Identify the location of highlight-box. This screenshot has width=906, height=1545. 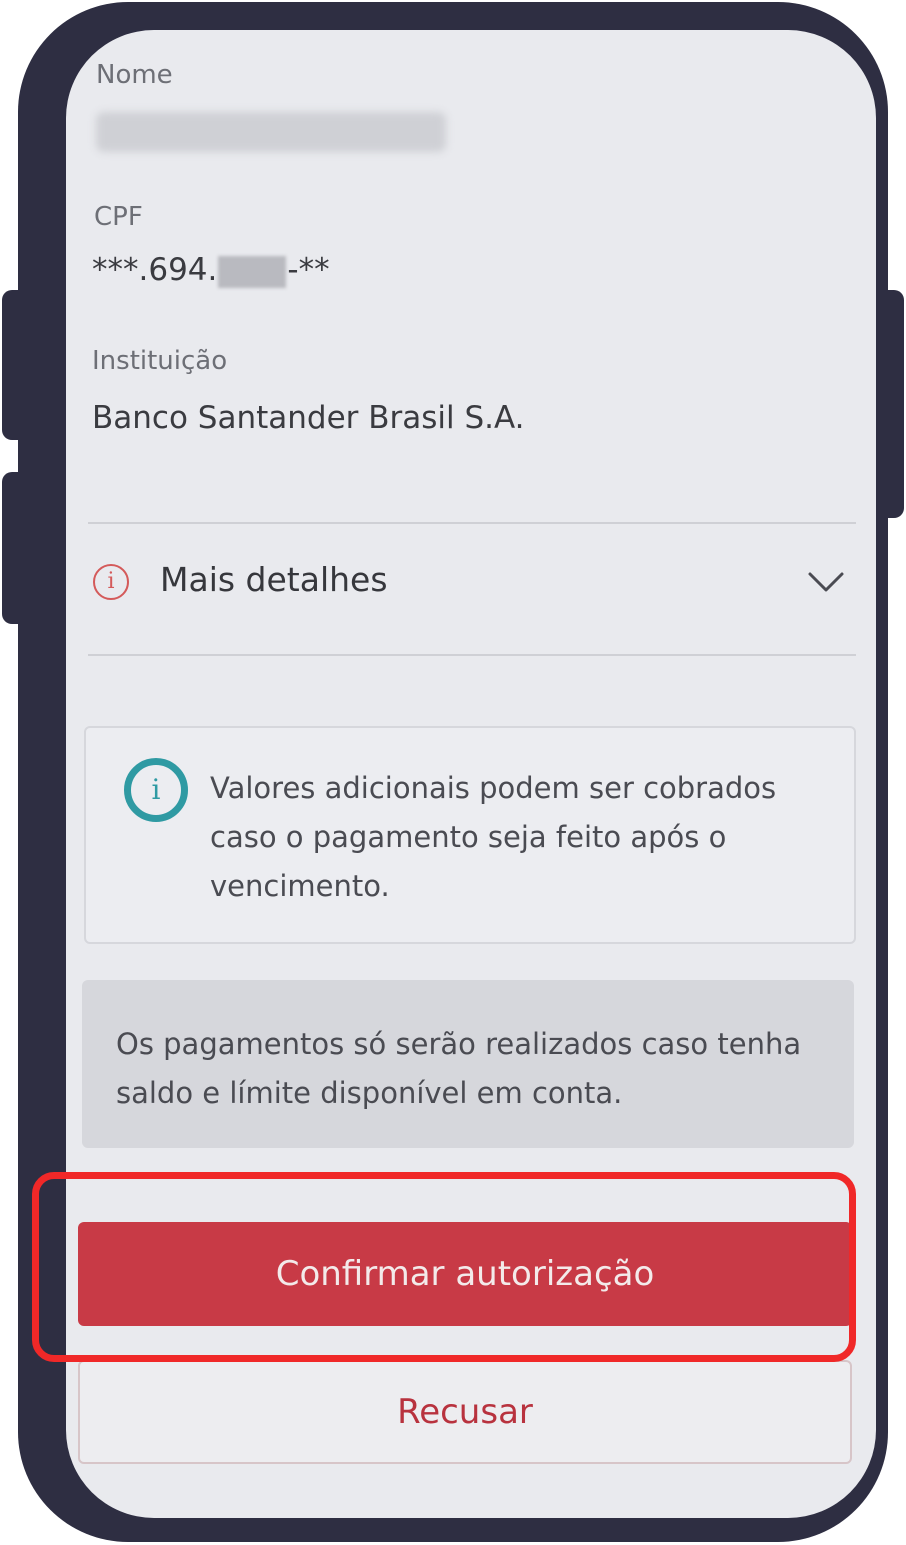
(444, 1267).